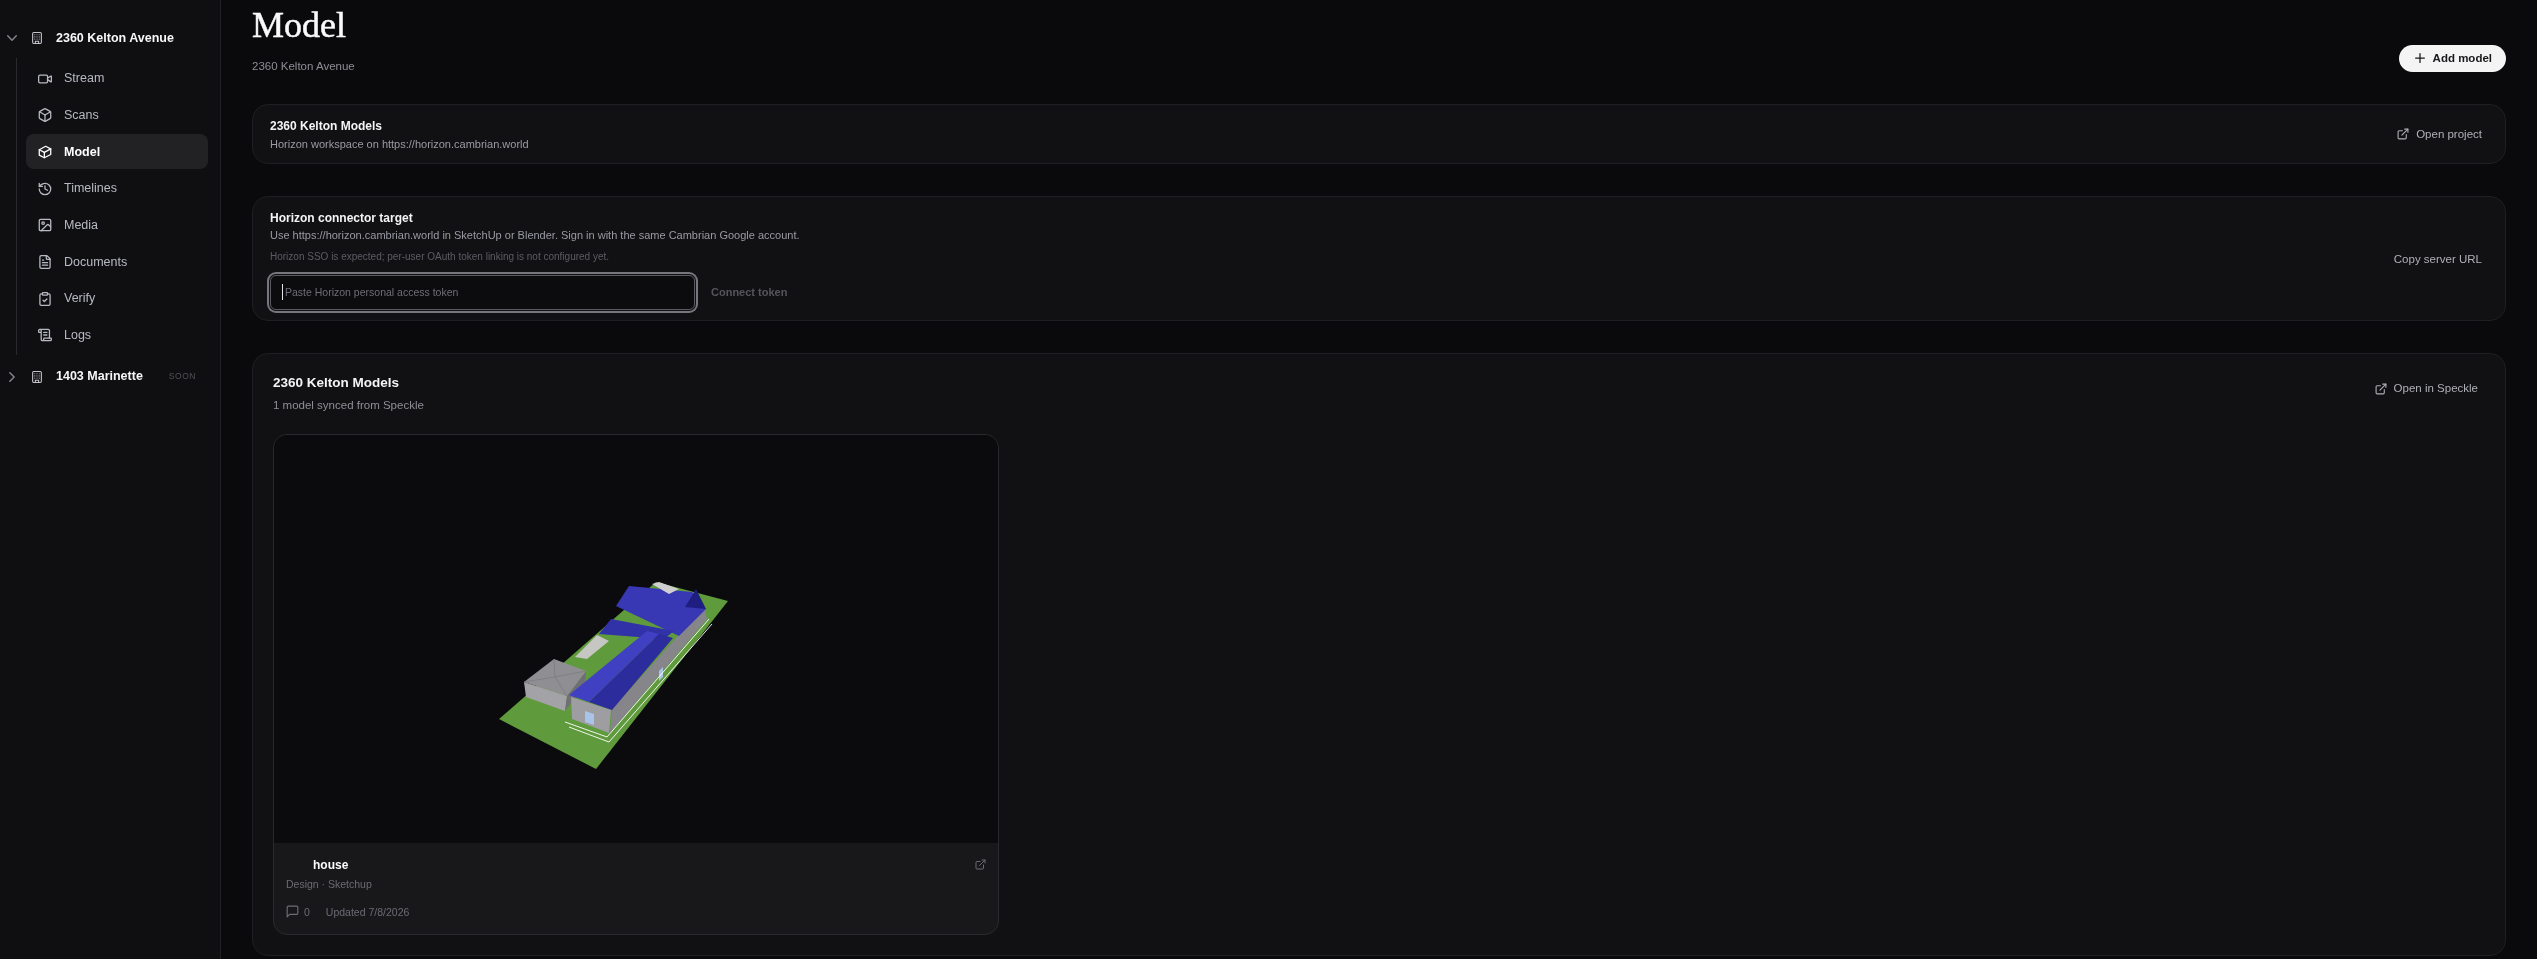 The height and width of the screenshot is (959, 2537). Describe the element at coordinates (399, 143) in the screenshot. I see `card-description: Horizon workspace on https://horizon.cambrian.world` at that location.